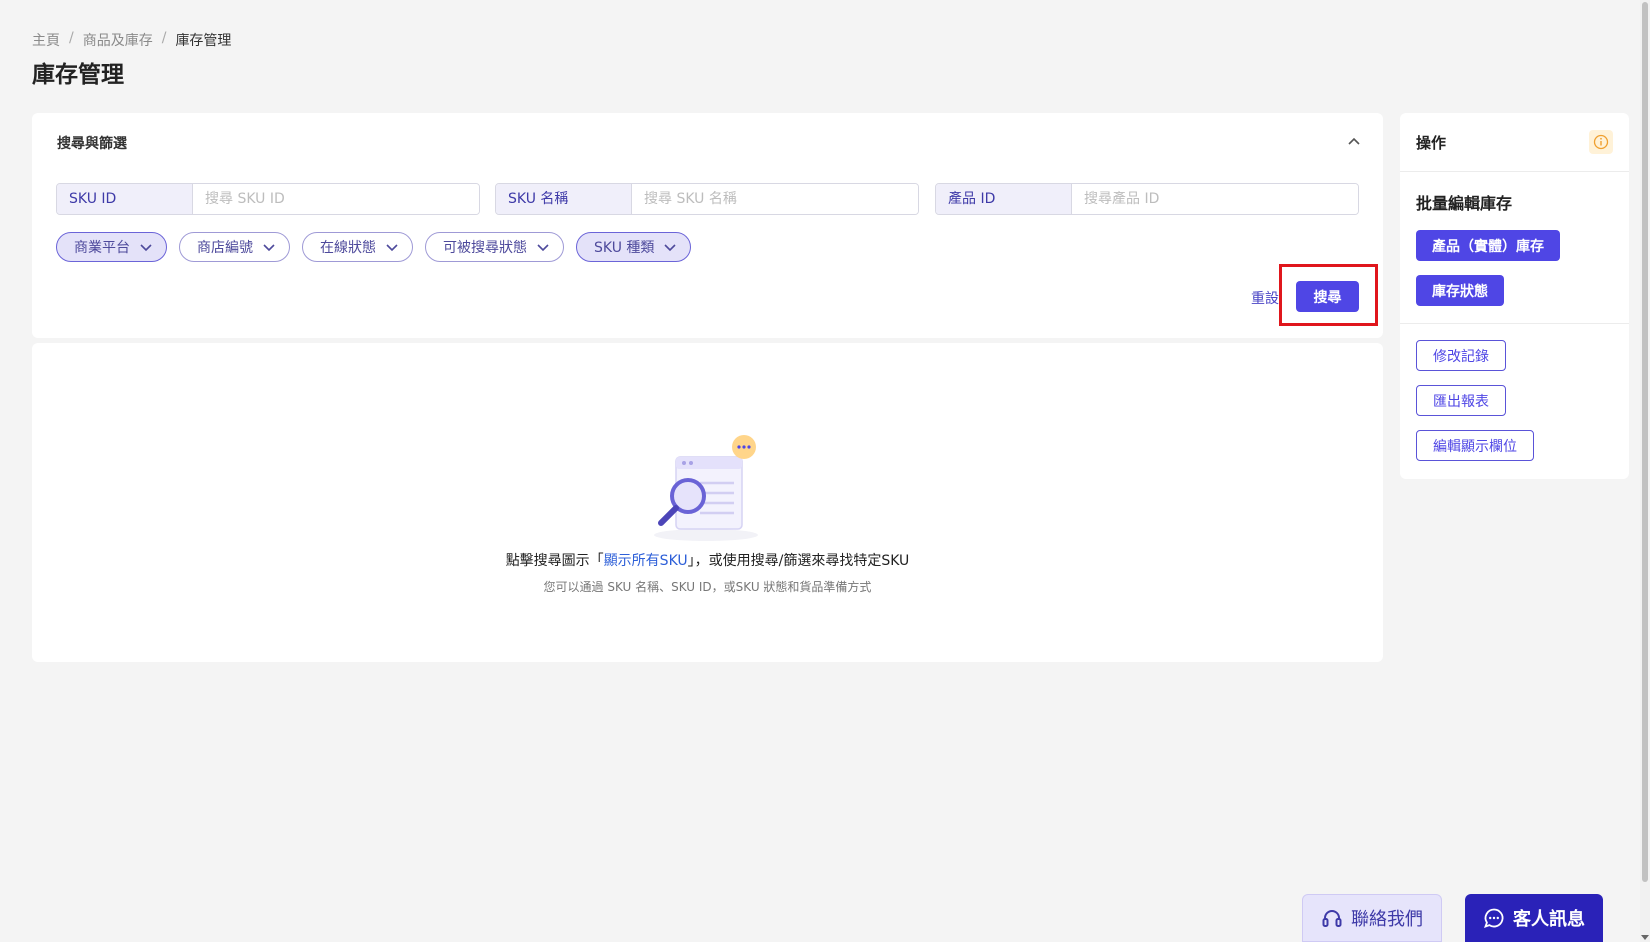  What do you see at coordinates (1475, 445) in the screenshot?
I see `edit-columns-button: 編輯顯示欄位` at bounding box center [1475, 445].